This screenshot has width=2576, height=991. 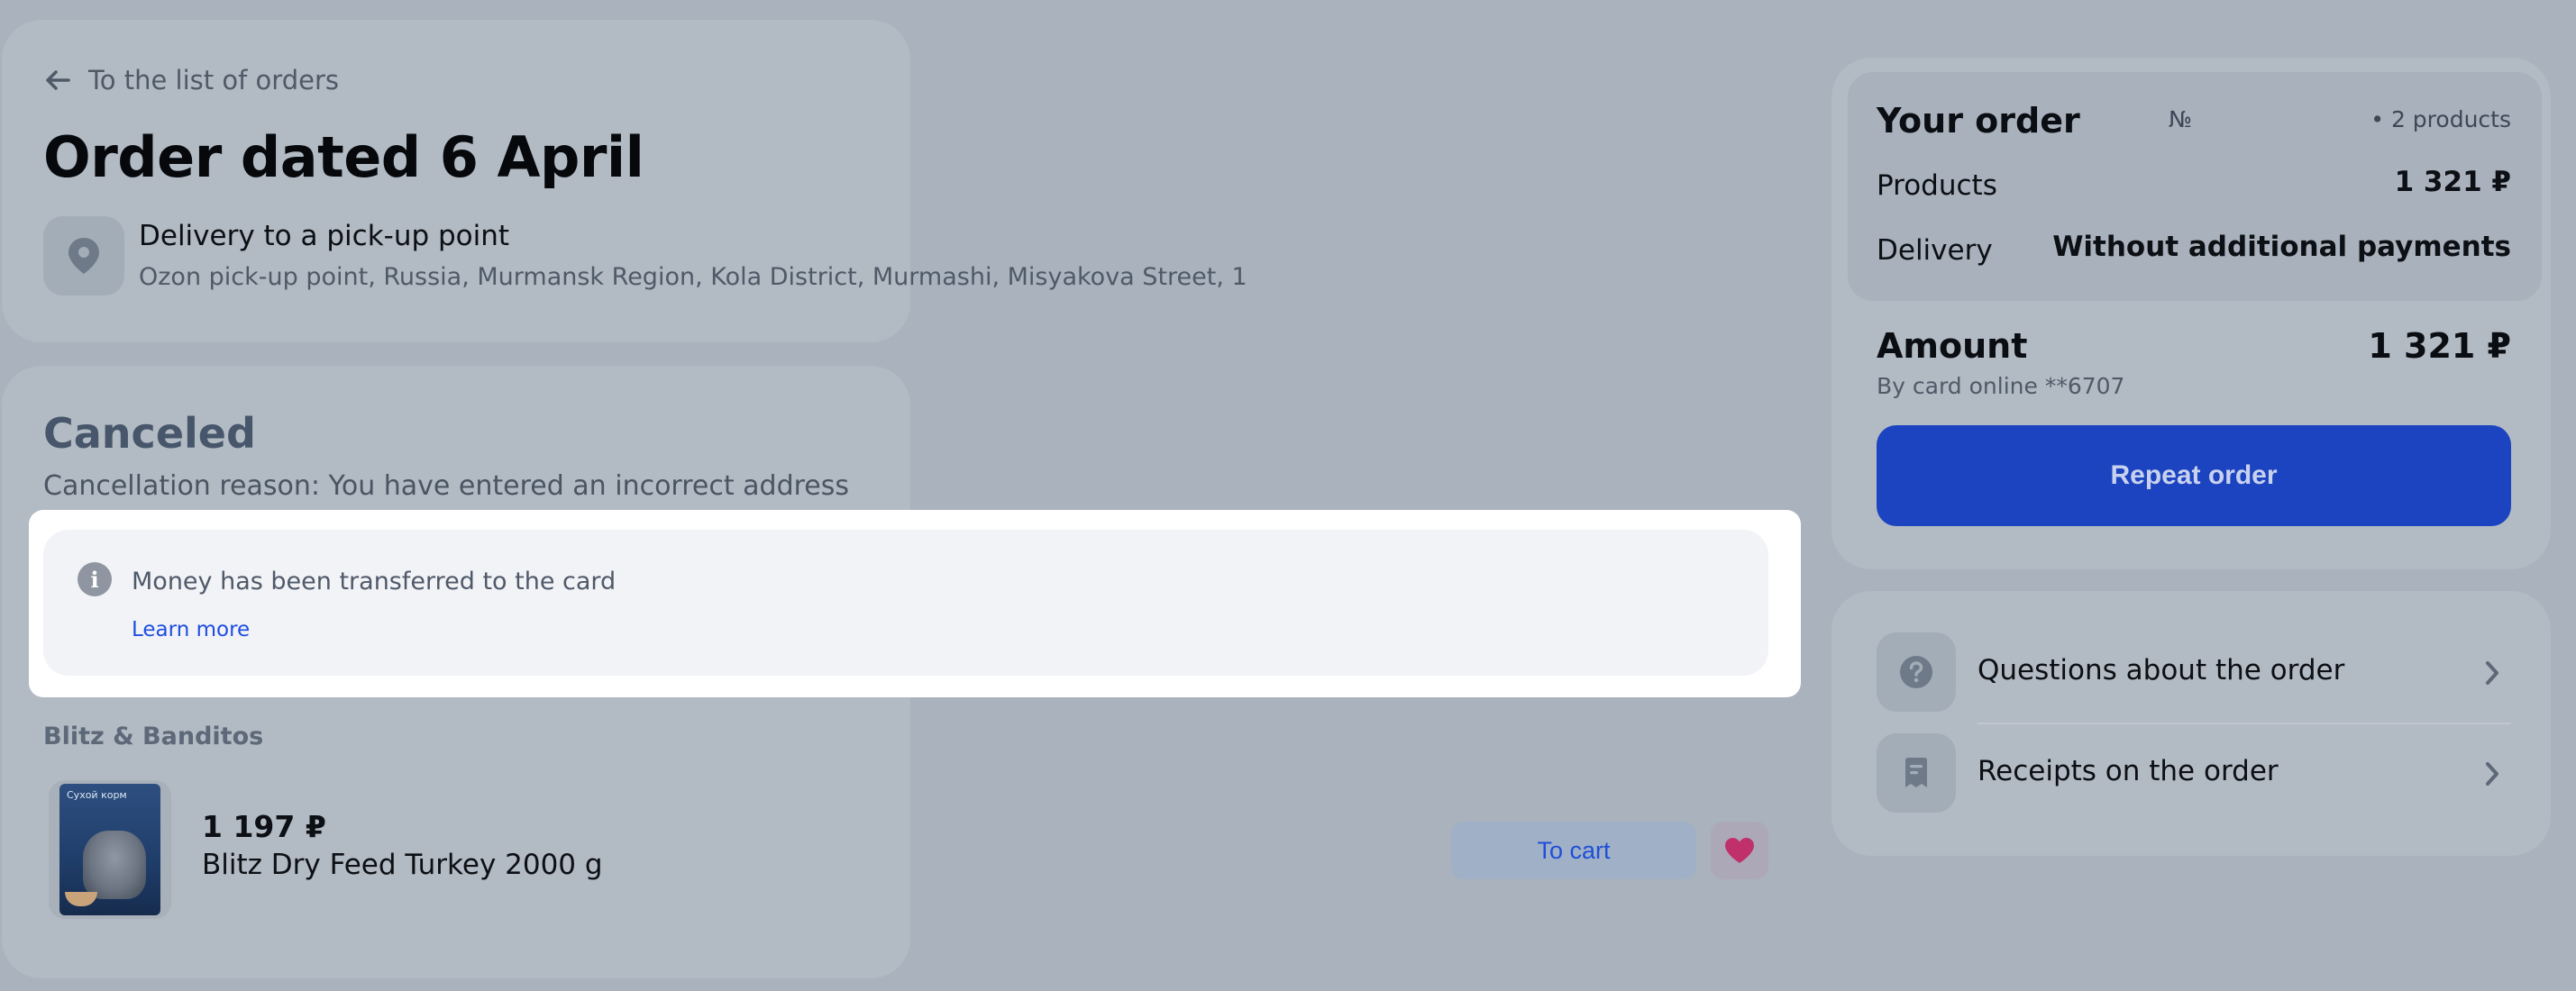 I want to click on questions-label: Questions about the order, so click(x=2161, y=670).